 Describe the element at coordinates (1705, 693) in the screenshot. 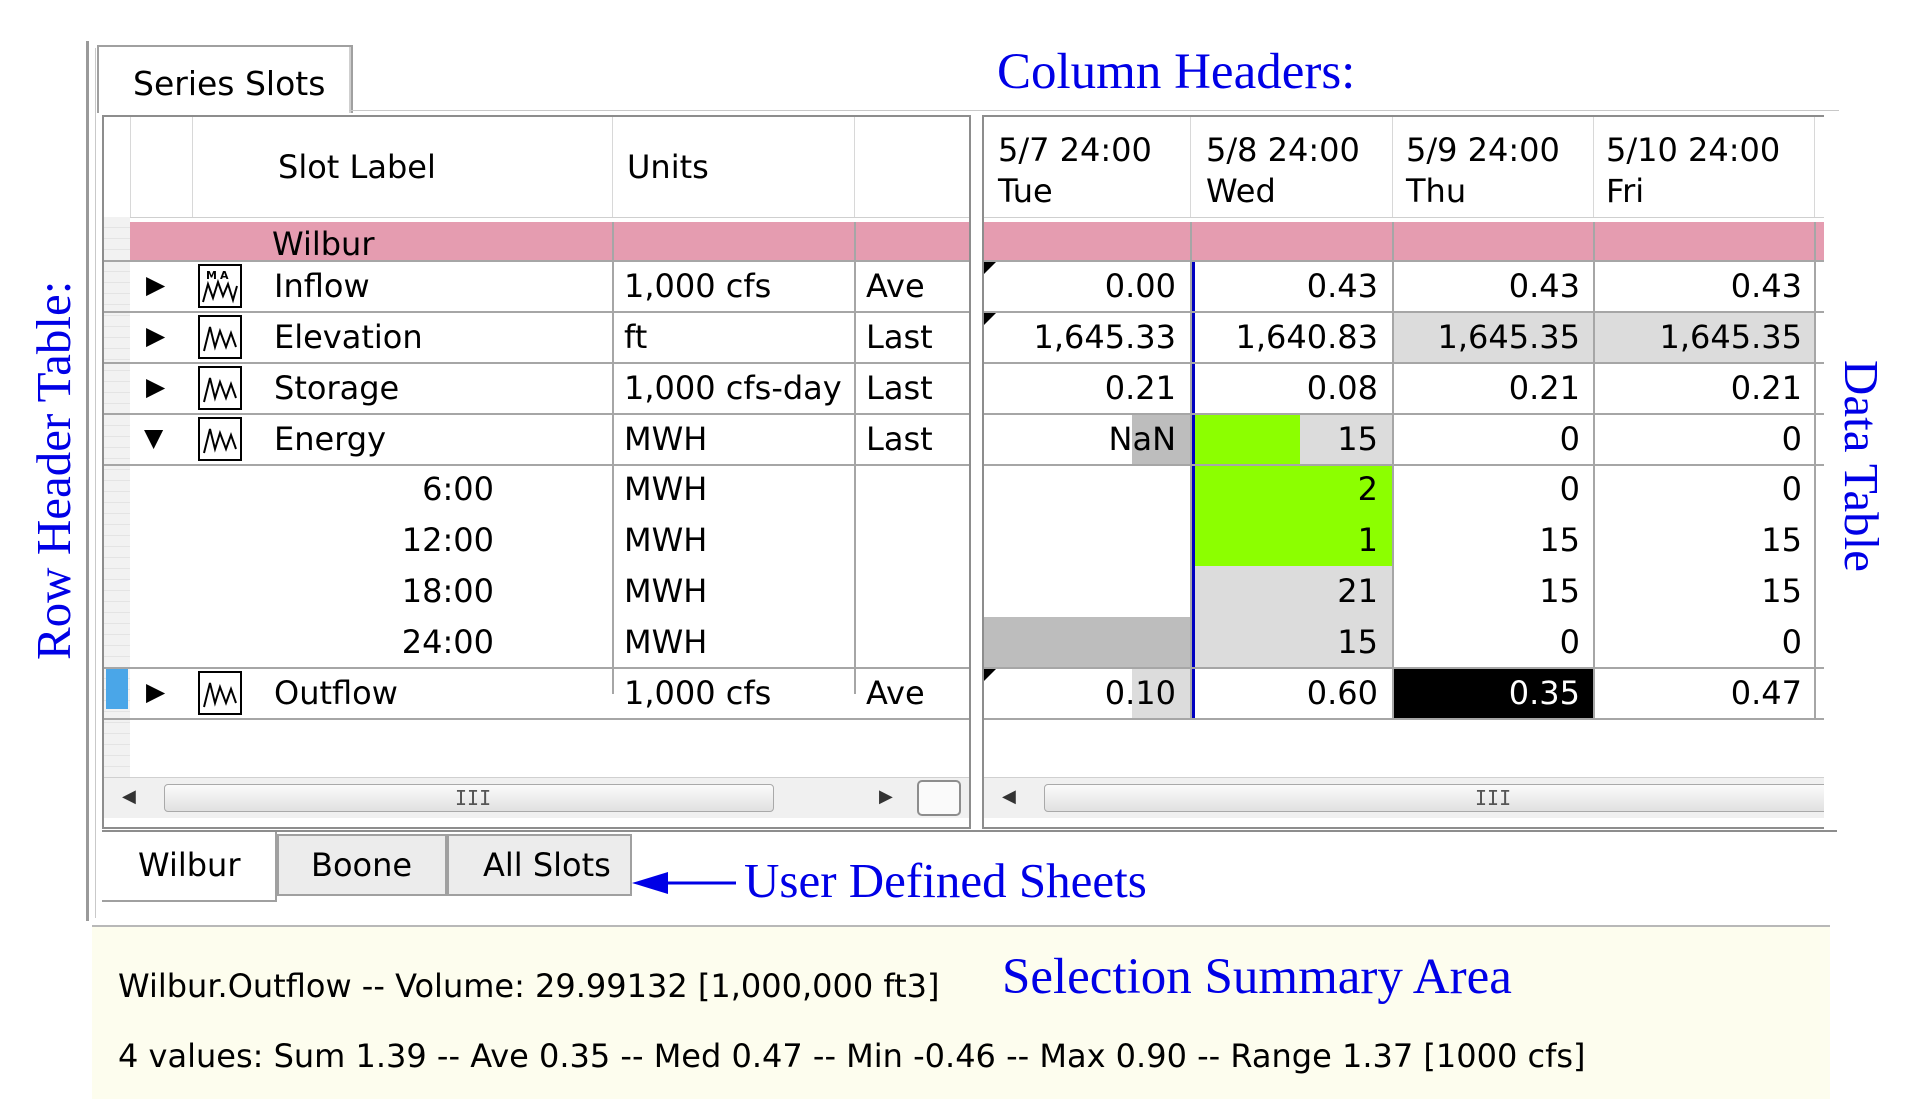

I see `data-cell: 0.47` at that location.